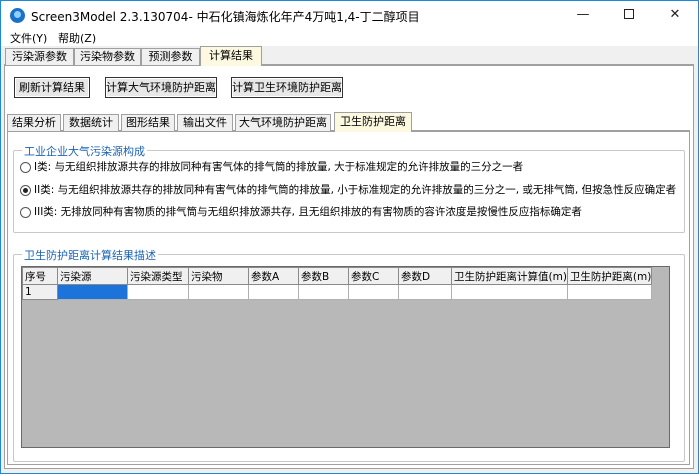  Describe the element at coordinates (91, 122) in the screenshot. I see `tab-data-stats: 数据统计` at that location.